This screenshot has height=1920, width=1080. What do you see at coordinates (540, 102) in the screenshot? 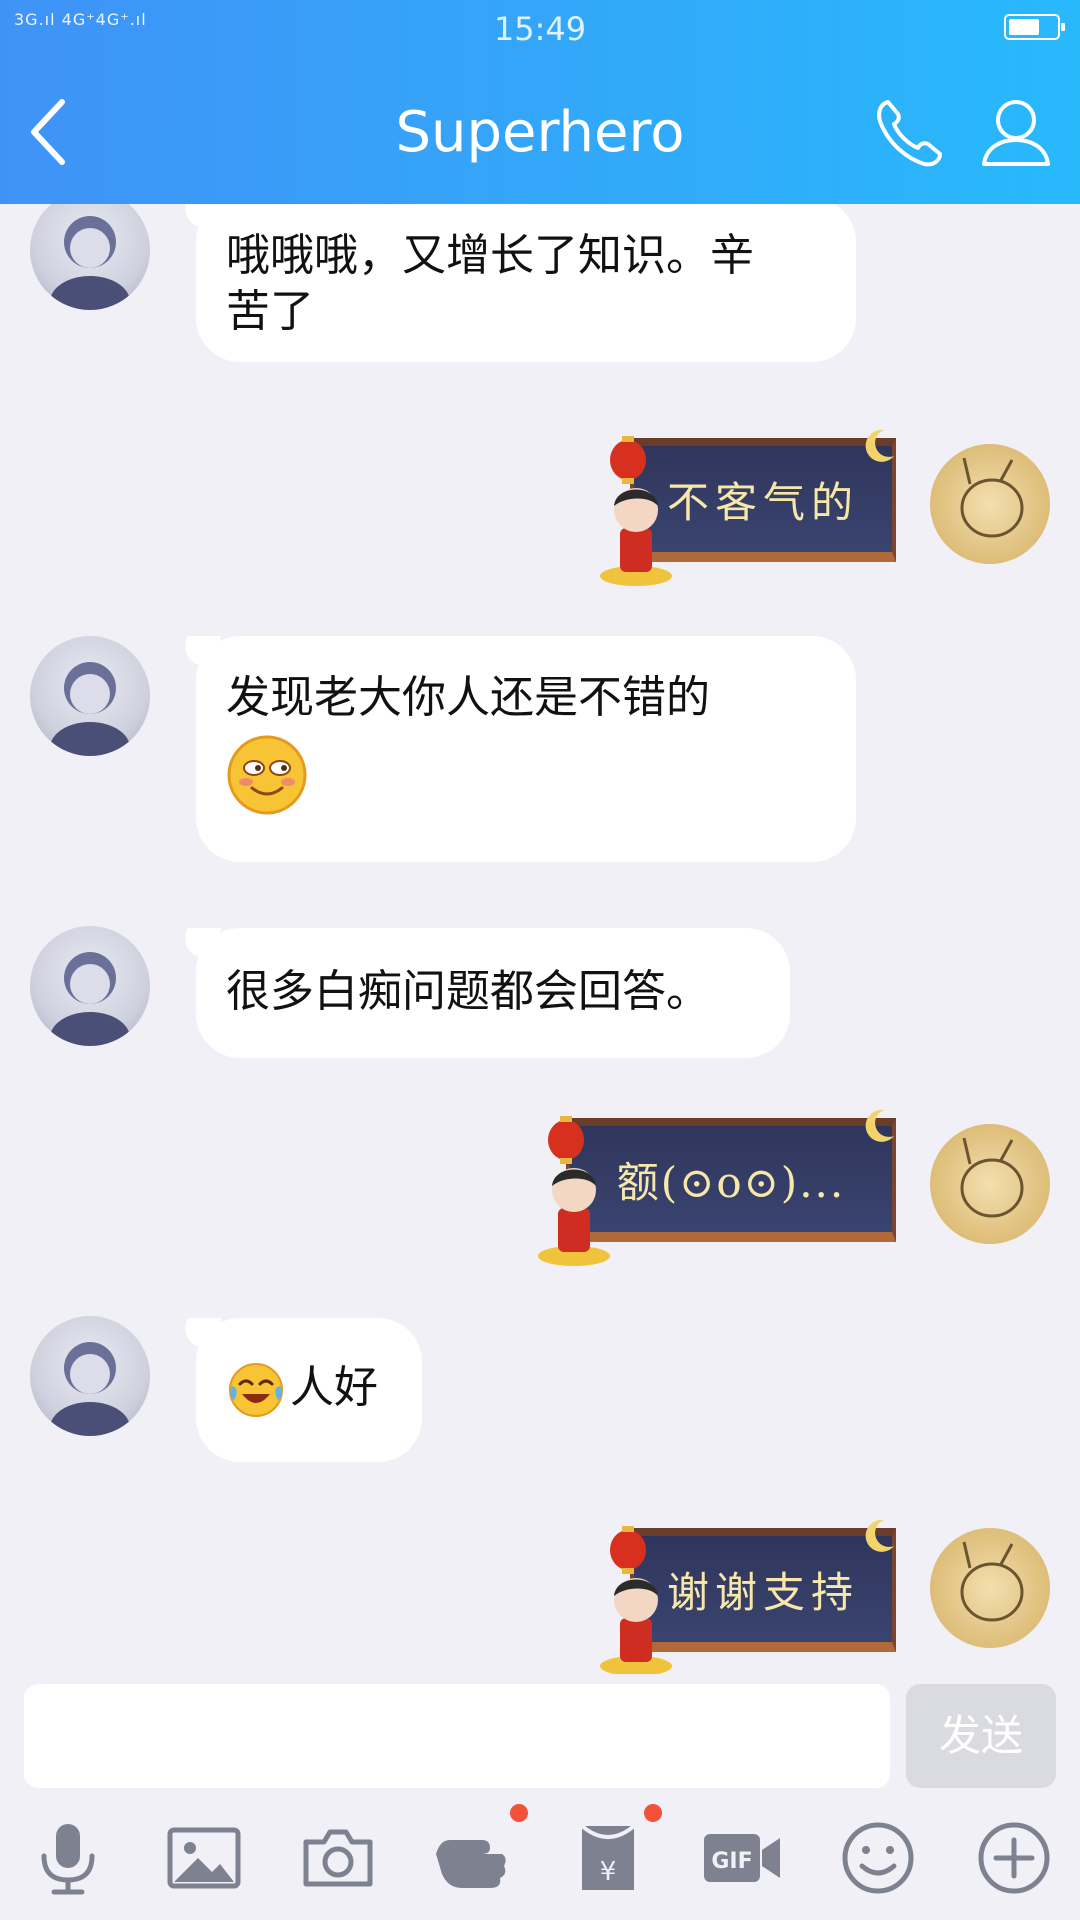
I see `chat-header: 3G.ıl 4G⁺4G⁺.ıl 15:49 Superhero` at bounding box center [540, 102].